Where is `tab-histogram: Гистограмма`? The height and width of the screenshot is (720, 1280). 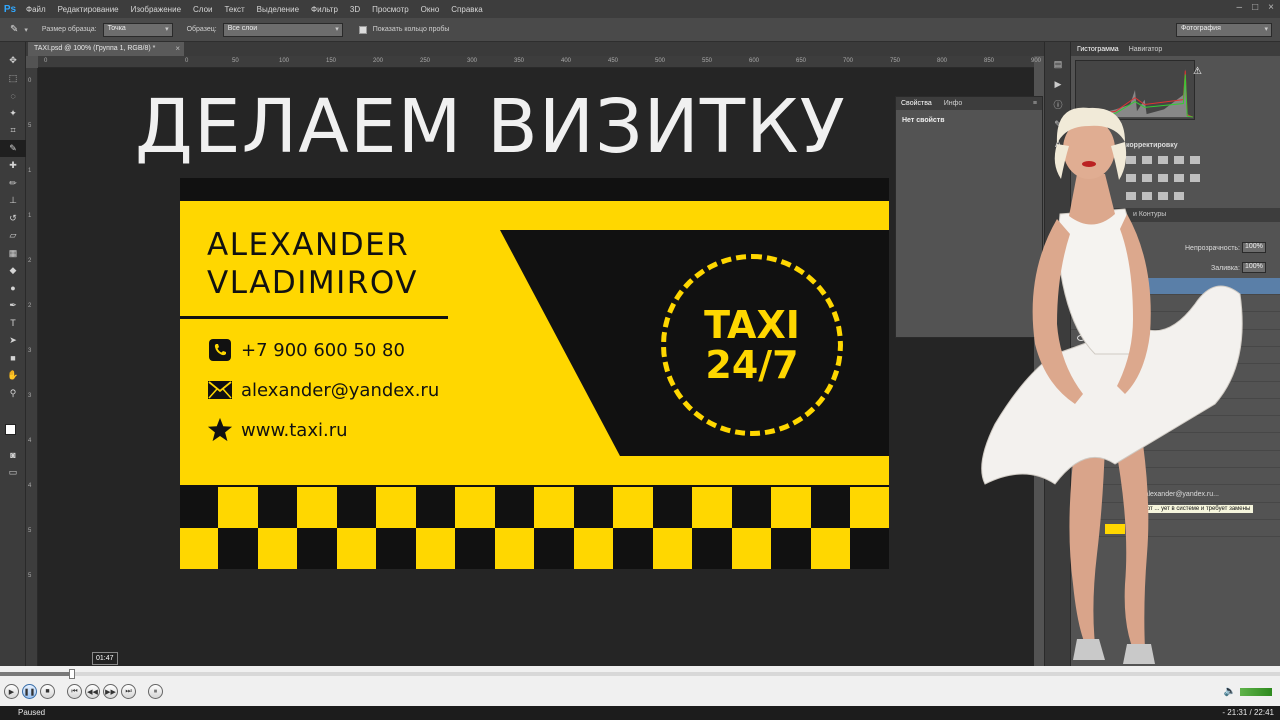 tab-histogram: Гистограмма is located at coordinates (1098, 49).